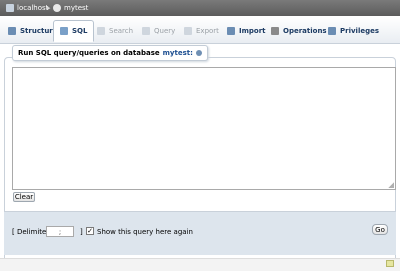 The width and height of the screenshot is (400, 271). Describe the element at coordinates (10, 8) in the screenshot. I see `server-icon` at that location.